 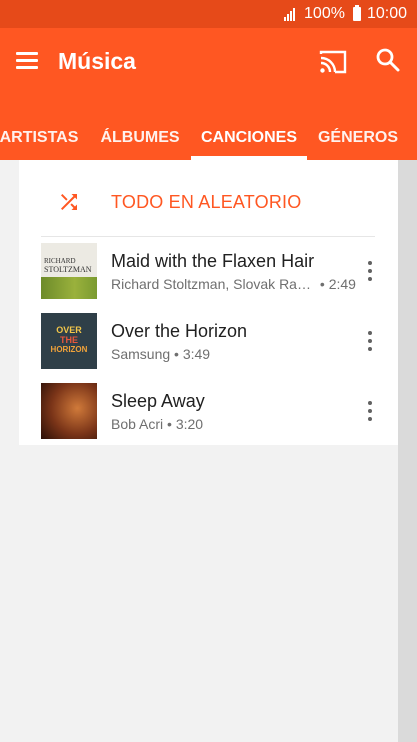 What do you see at coordinates (196, 354) in the screenshot?
I see `song-duration: 3:49` at bounding box center [196, 354].